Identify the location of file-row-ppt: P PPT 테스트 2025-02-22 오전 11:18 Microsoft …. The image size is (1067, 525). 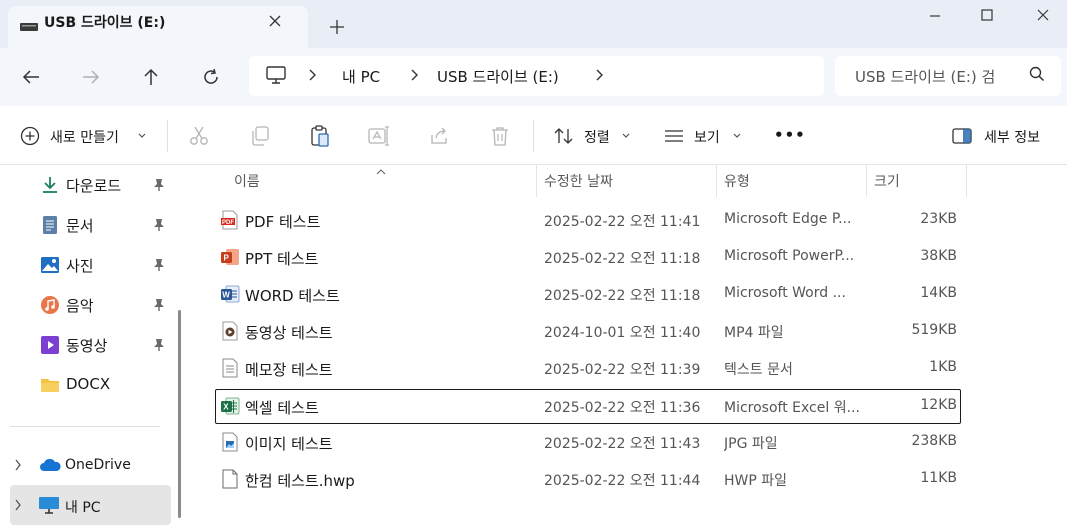
(588, 257).